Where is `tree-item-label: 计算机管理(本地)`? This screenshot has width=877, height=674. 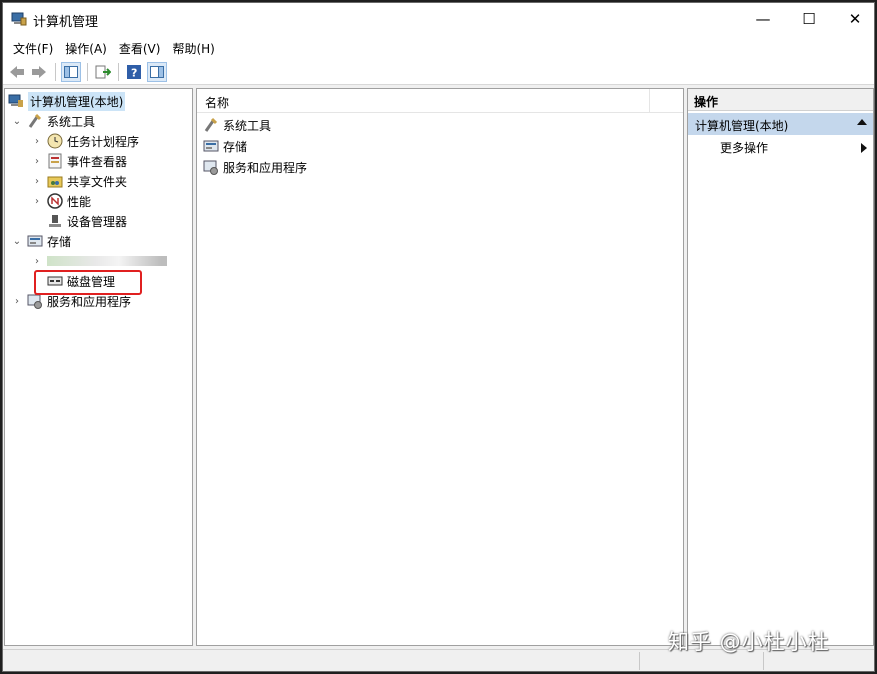
tree-item-label: 计算机管理(本地) is located at coordinates (77, 101).